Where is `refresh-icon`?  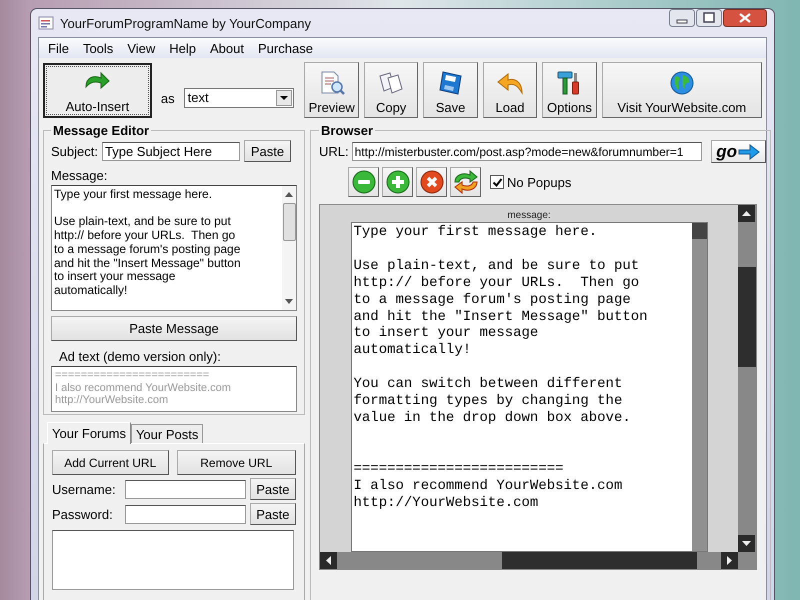 refresh-icon is located at coordinates (465, 182).